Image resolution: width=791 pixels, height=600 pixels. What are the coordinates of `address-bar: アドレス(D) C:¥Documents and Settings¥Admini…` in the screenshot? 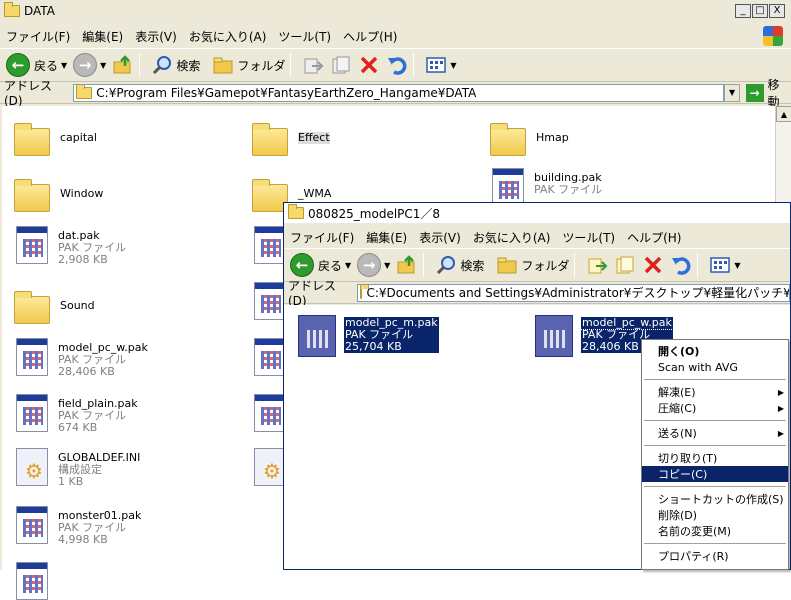 It's located at (537, 293).